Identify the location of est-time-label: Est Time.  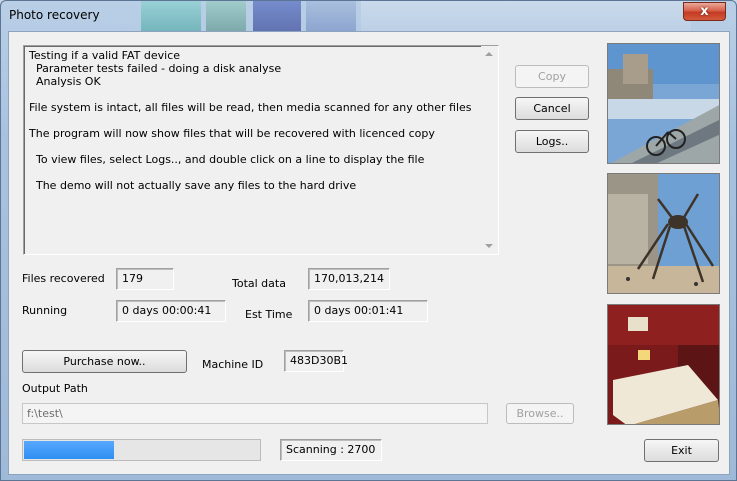
(269, 314).